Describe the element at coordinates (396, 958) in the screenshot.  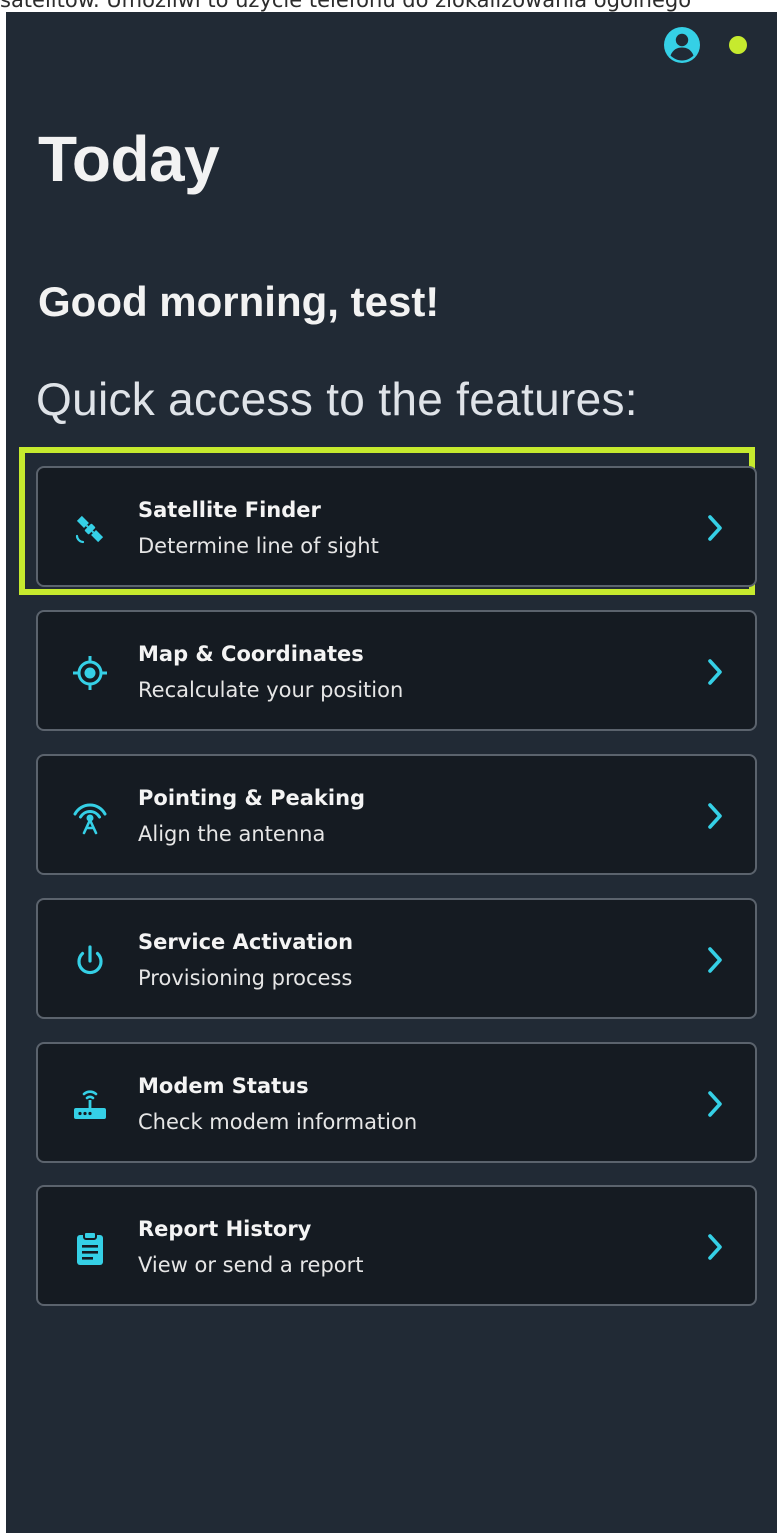
I see `feature-card-service-activation: Service Activation Provisioning process` at that location.